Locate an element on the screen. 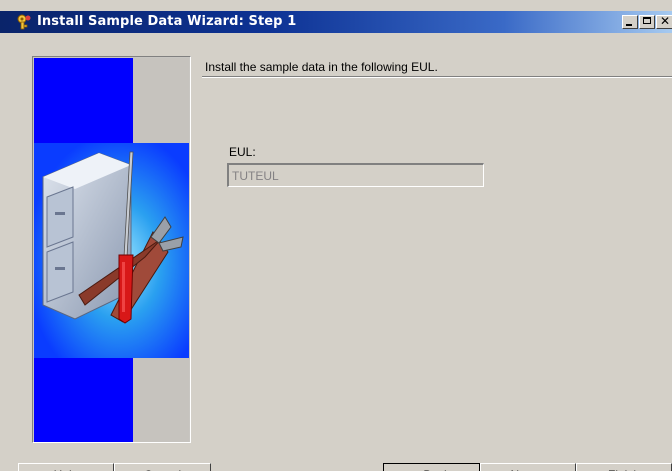  wizard-key-icon is located at coordinates (24, 22).